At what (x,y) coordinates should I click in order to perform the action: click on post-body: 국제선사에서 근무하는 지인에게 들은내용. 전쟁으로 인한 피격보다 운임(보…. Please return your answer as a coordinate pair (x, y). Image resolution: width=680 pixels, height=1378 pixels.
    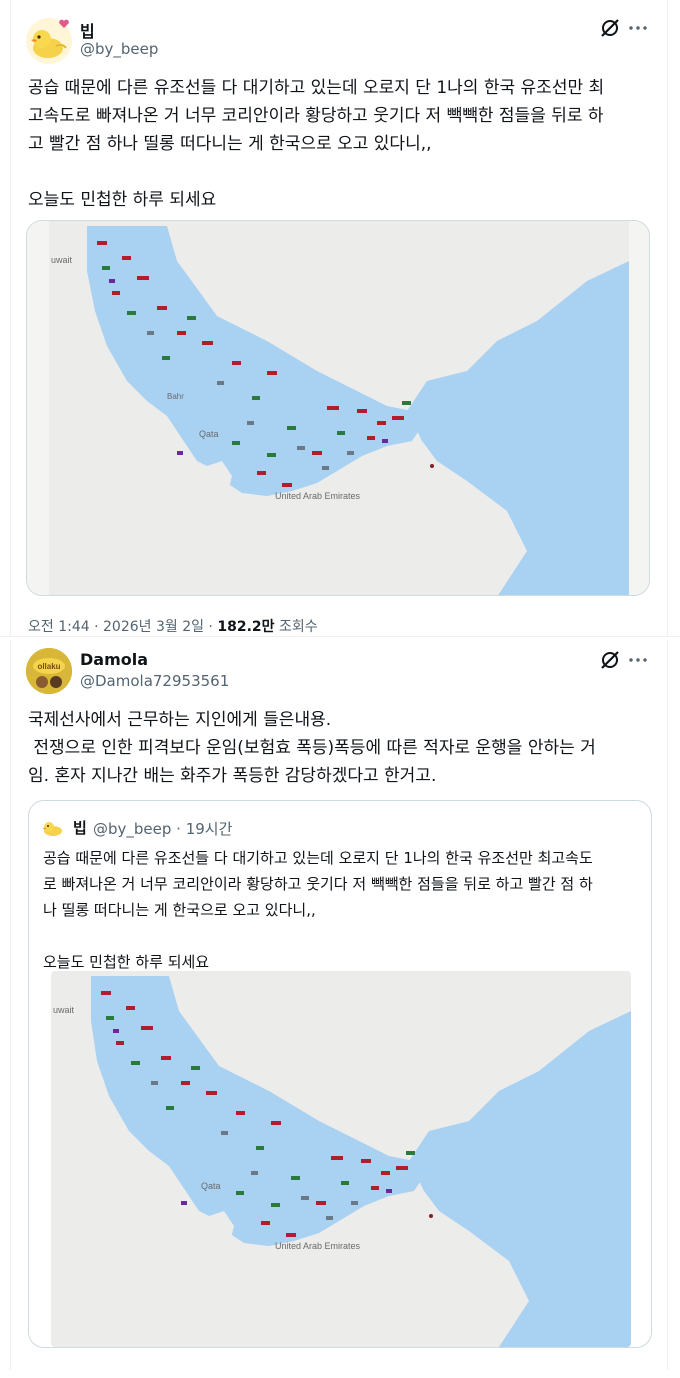
    Looking at the image, I should click on (312, 748).